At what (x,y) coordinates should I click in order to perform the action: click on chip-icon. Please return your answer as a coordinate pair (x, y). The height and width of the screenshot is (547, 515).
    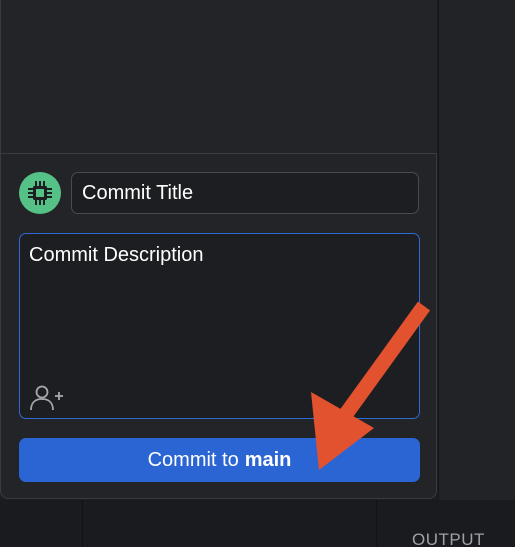
    Looking at the image, I should click on (40, 193).